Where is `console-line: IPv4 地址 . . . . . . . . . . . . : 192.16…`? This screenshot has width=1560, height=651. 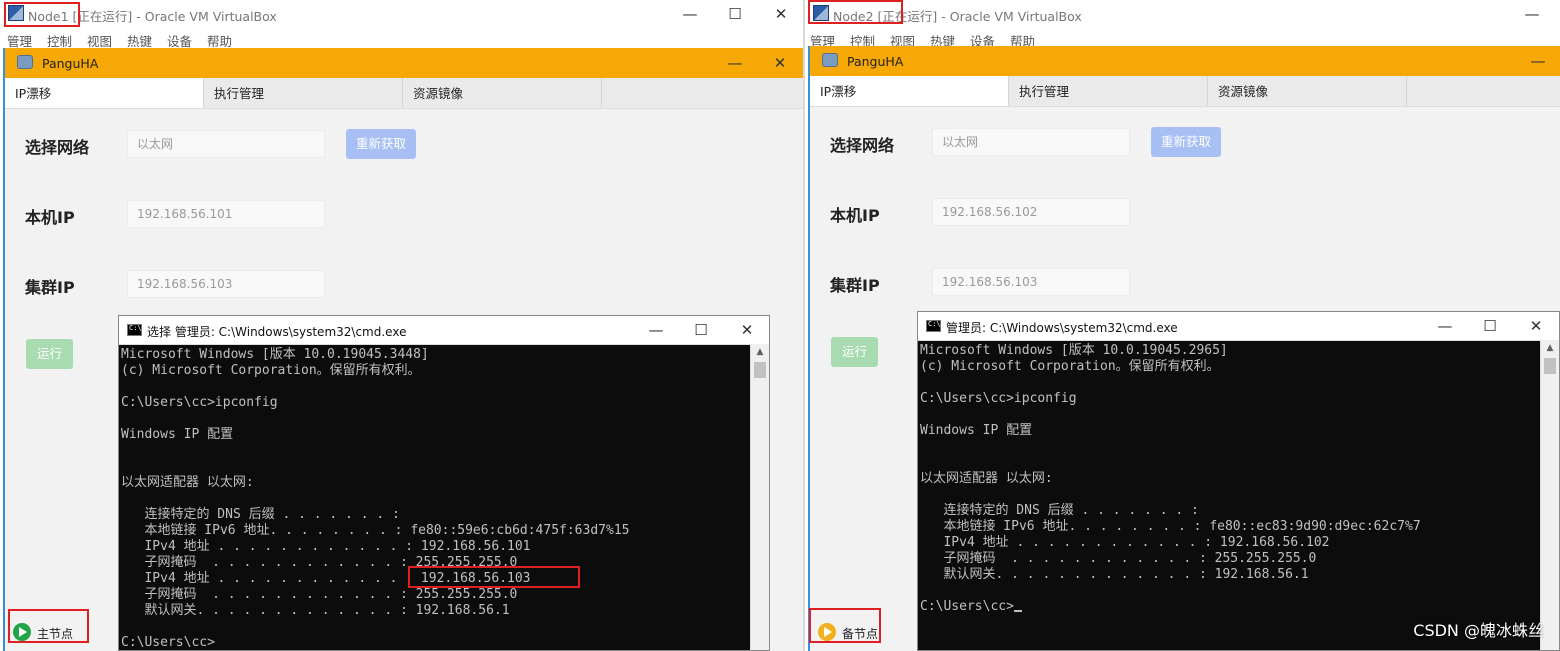 console-line: IPv4 地址 . . . . . . . . . . . . : 192.16… is located at coordinates (1125, 542).